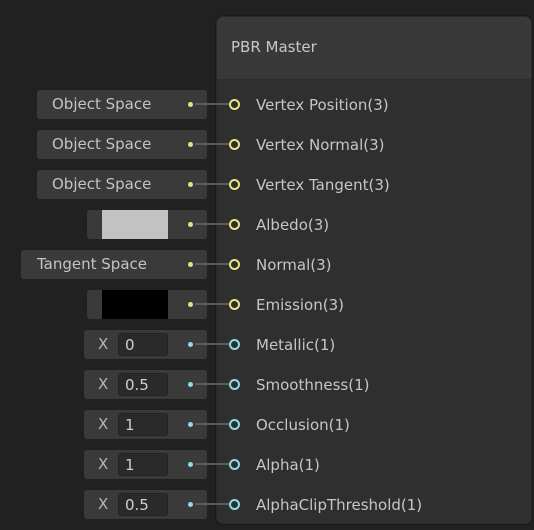  What do you see at coordinates (234, 384) in the screenshot?
I see `input-port-smoothness` at bounding box center [234, 384].